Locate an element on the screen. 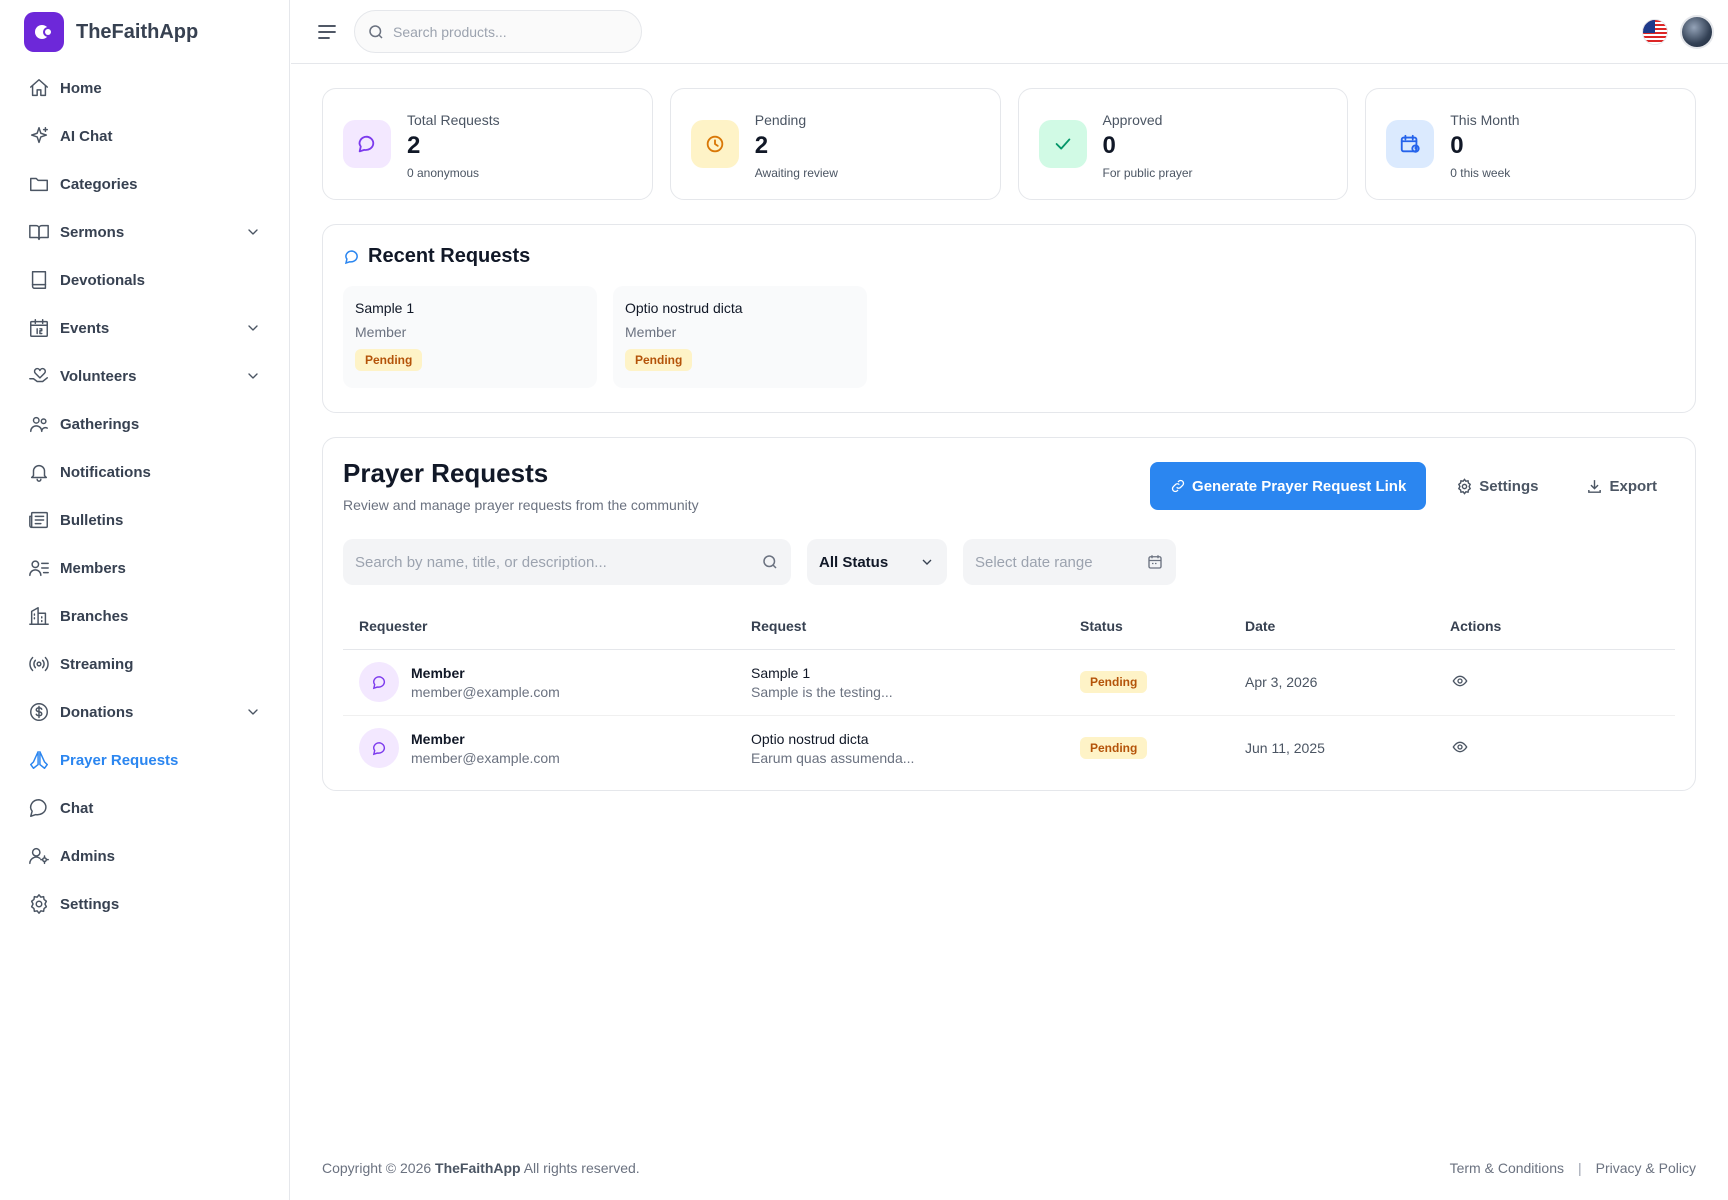 This screenshot has height=1200, width=1728. link-icon is located at coordinates (1178, 486).